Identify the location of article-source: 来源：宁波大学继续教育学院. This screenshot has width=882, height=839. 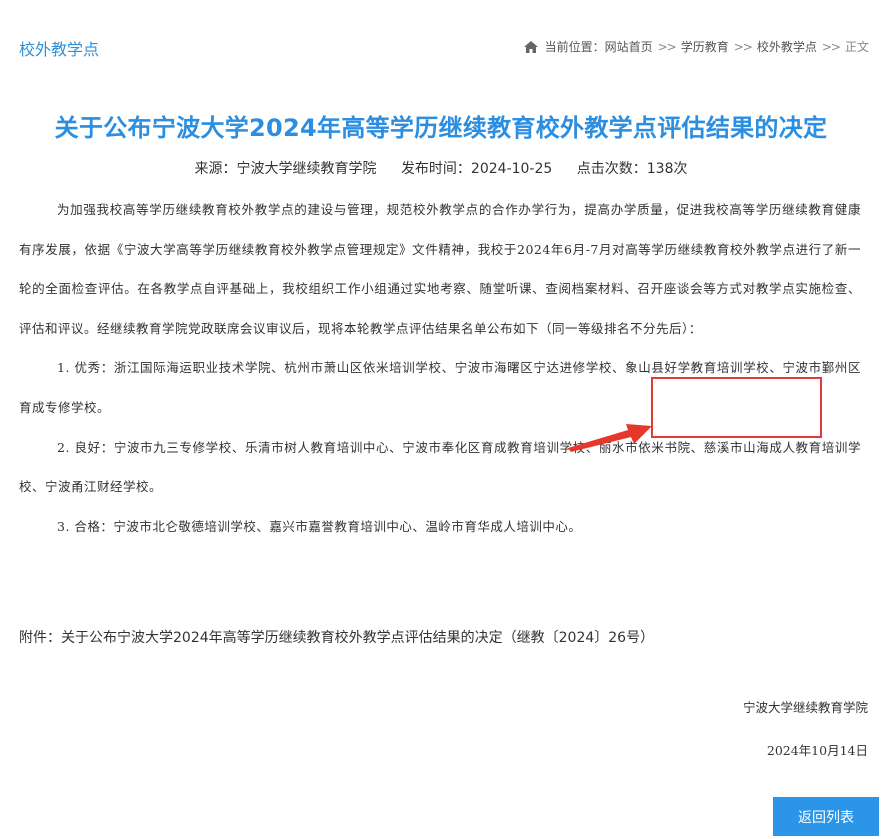
(285, 169).